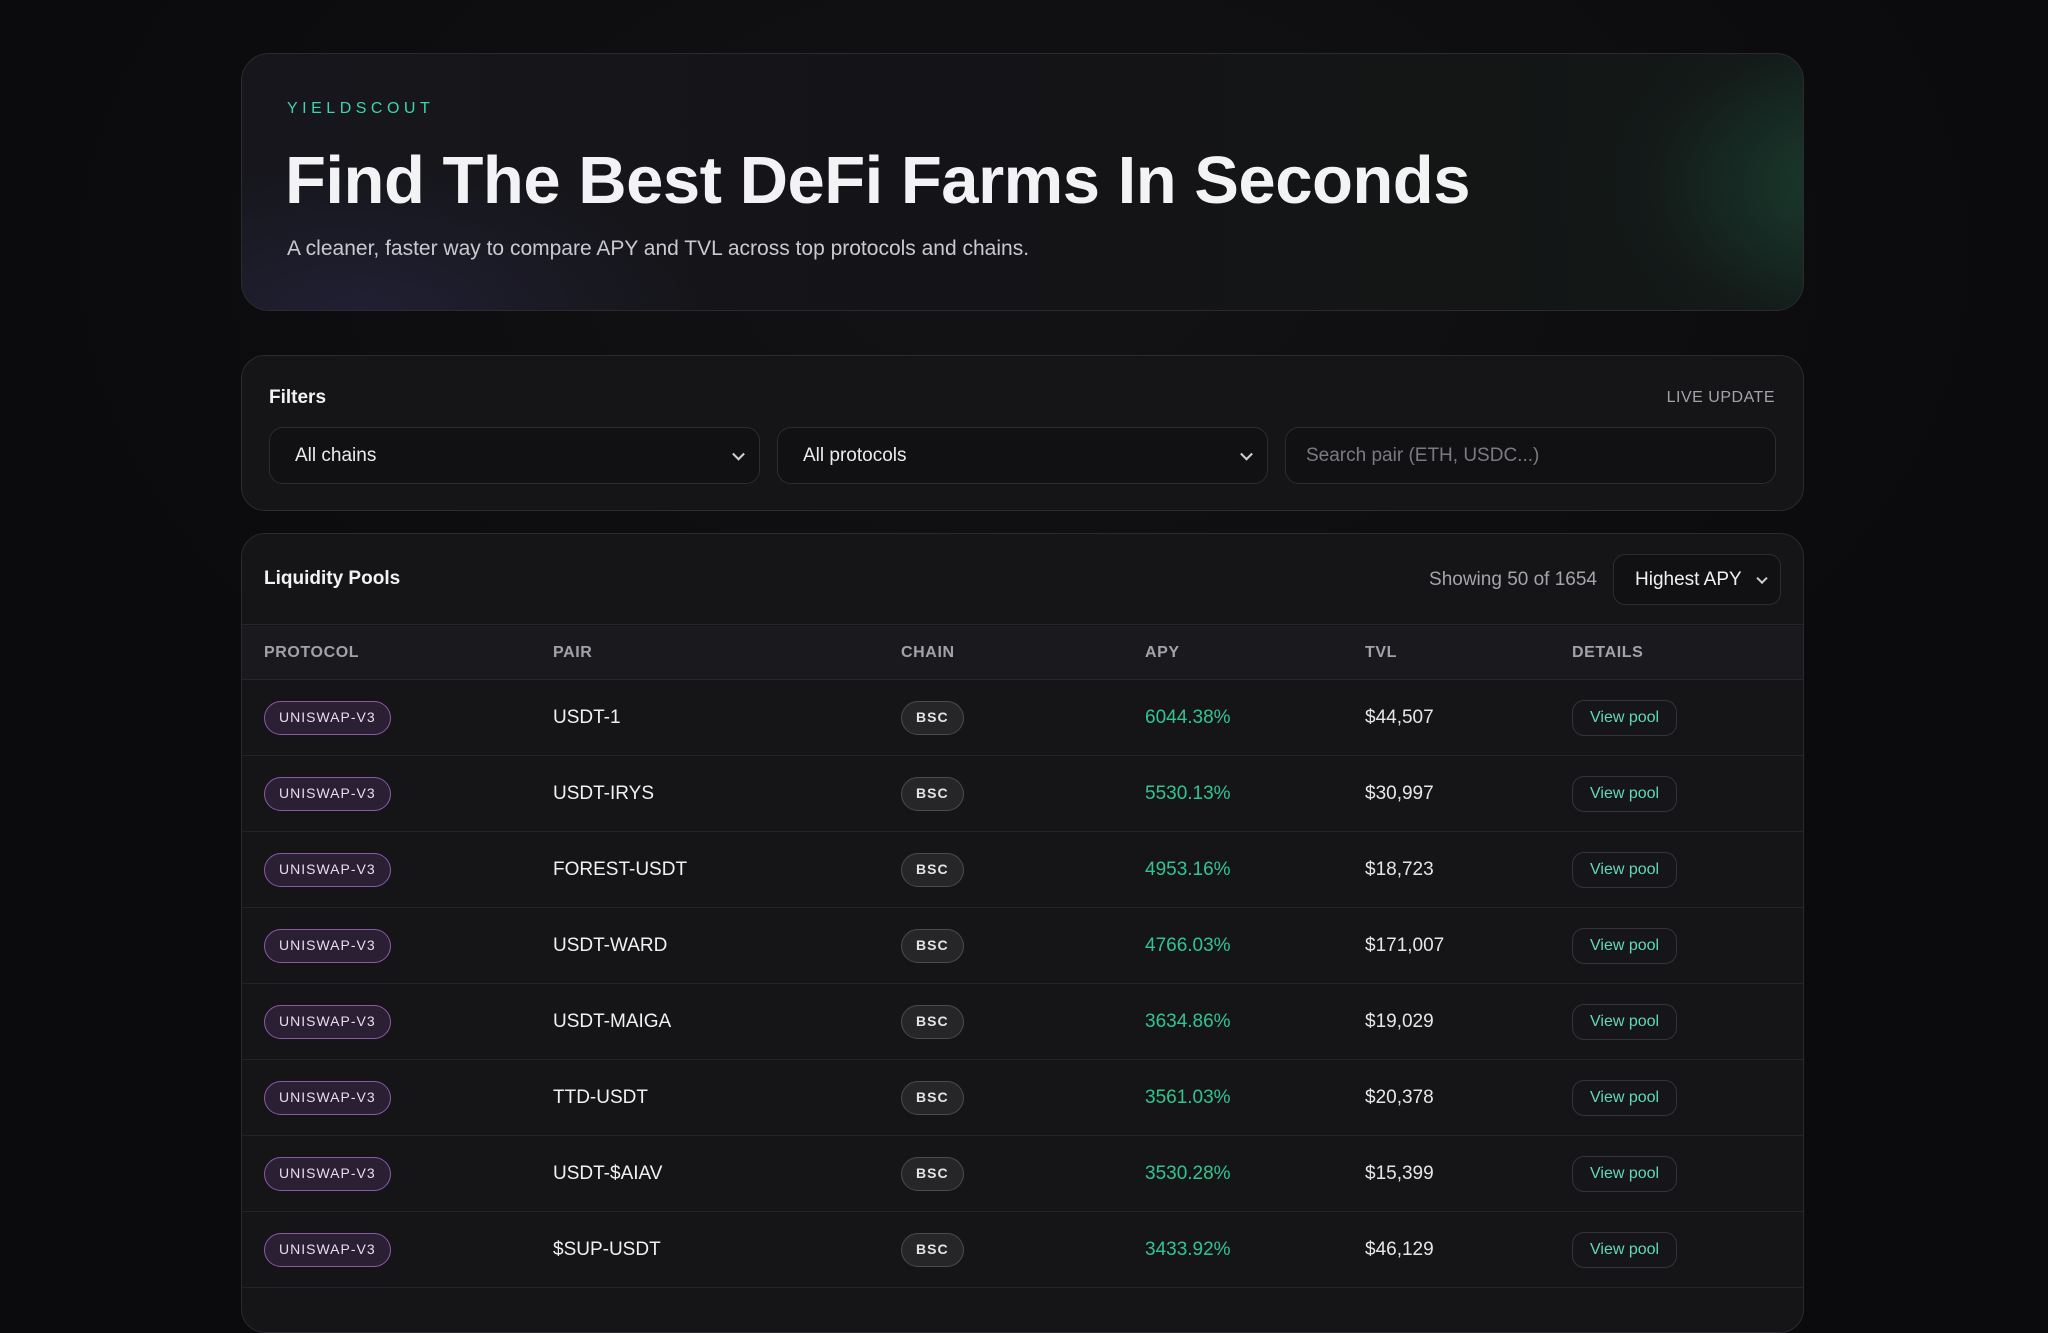 The image size is (2048, 1333). What do you see at coordinates (878, 180) in the screenshot?
I see `page-title: Find The Best DeFi Farms In Seconds` at bounding box center [878, 180].